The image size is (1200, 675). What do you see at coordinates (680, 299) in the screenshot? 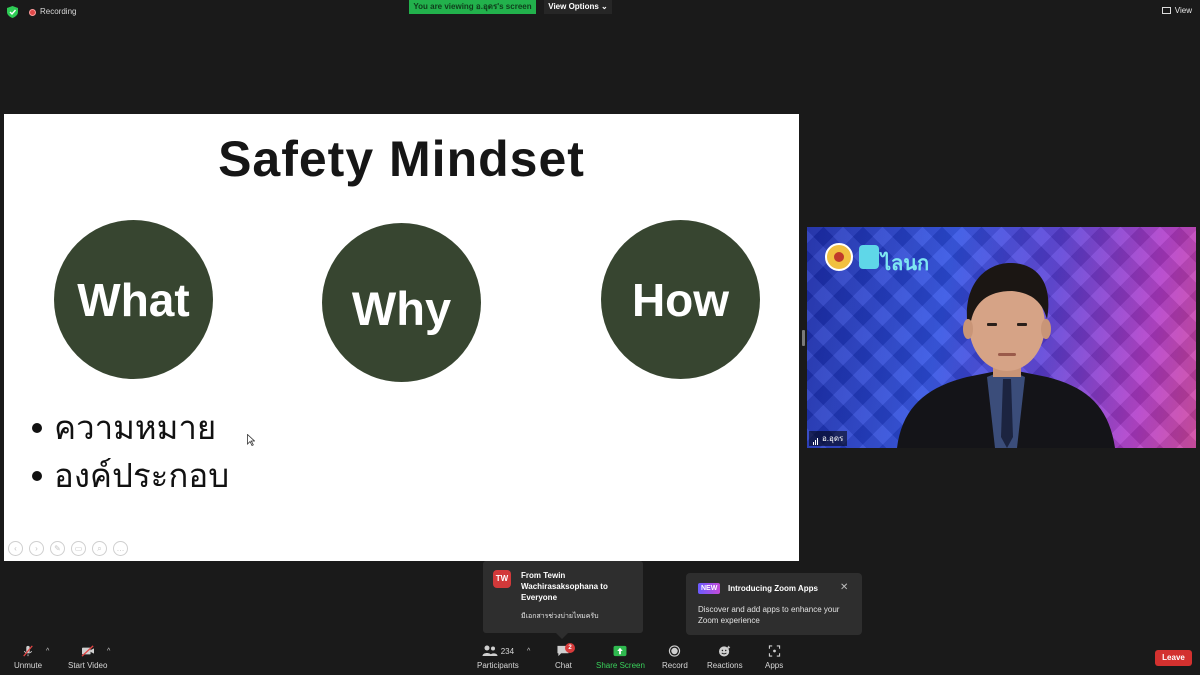
I see `circle-how: How` at bounding box center [680, 299].